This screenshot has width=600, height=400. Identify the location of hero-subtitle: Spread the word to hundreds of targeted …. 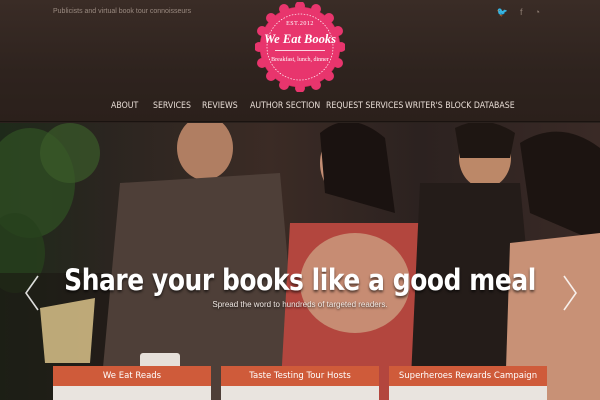
(300, 304).